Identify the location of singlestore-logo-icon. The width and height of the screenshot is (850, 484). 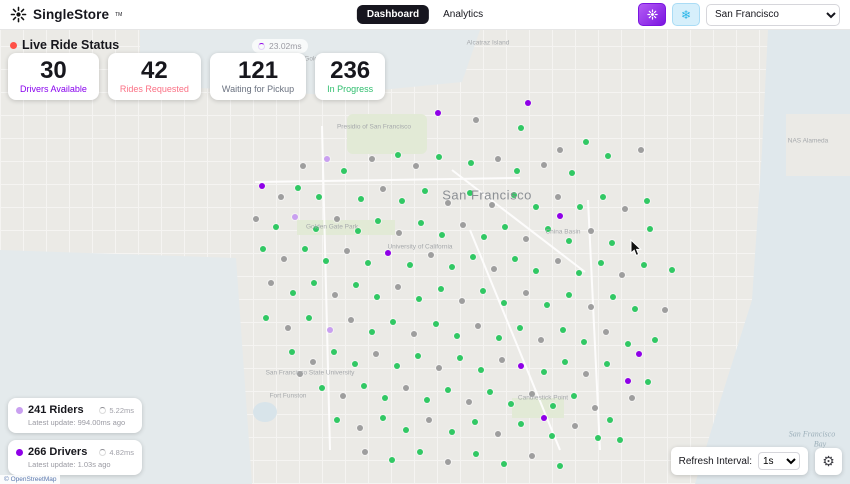
(18, 14).